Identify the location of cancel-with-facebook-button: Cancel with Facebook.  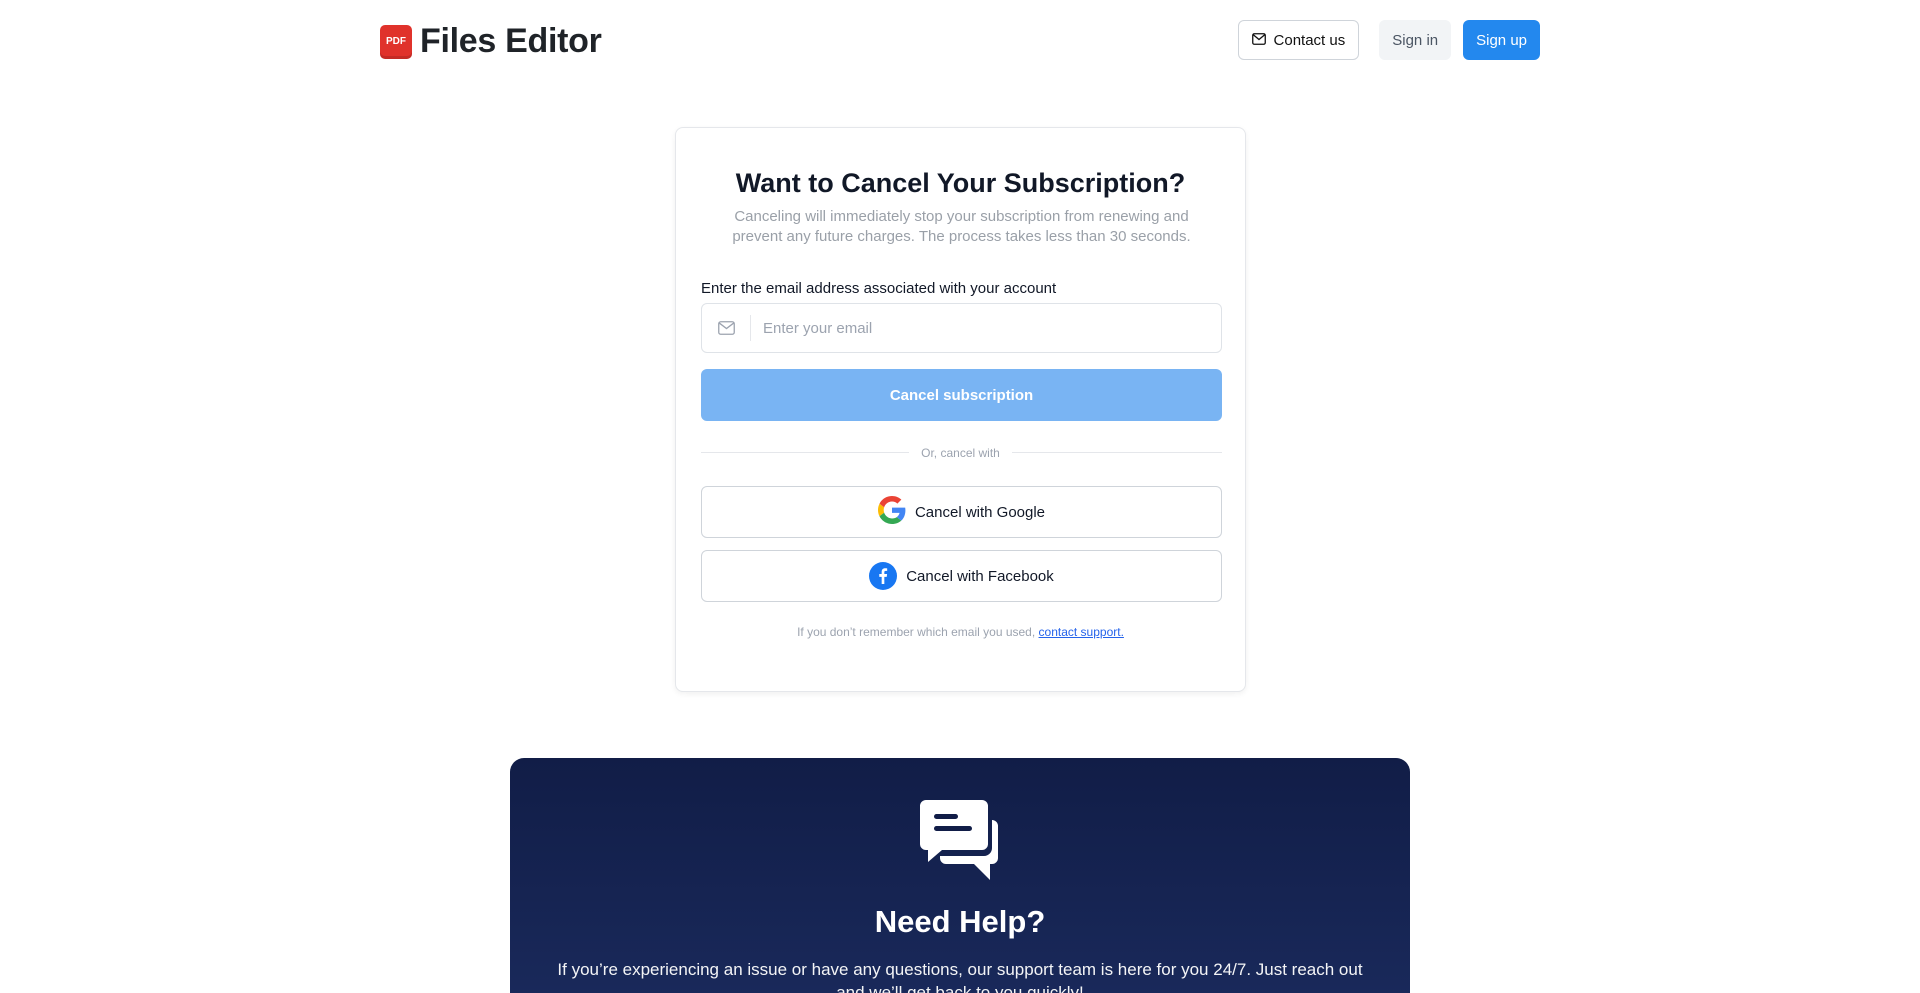
(961, 576).